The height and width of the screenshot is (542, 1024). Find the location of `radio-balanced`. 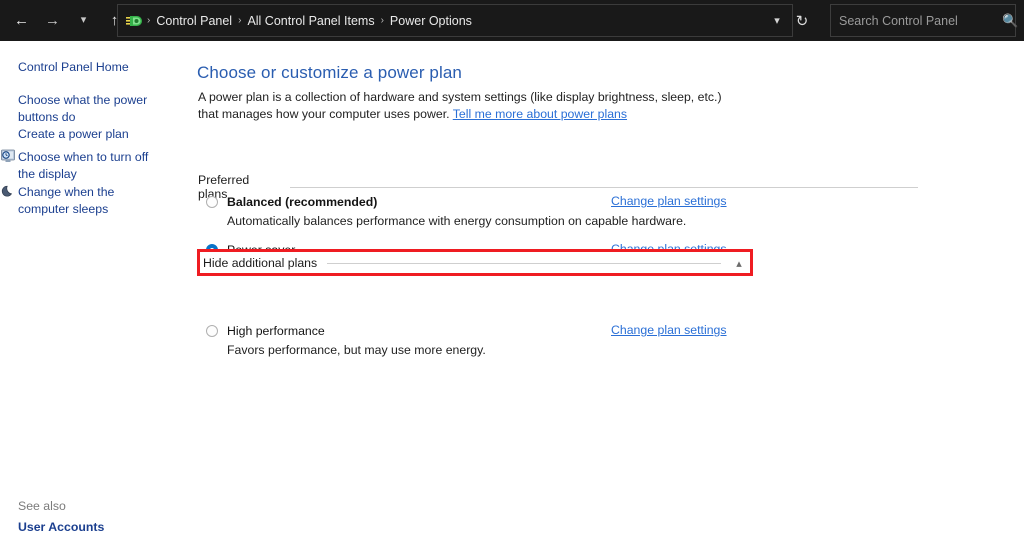

radio-balanced is located at coordinates (212, 202).